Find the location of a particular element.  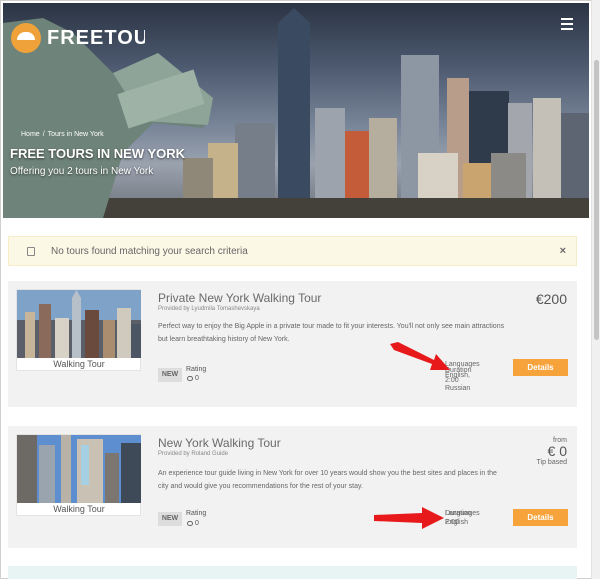

tour-title: Private New York Walking Tour is located at coordinates (239, 298).